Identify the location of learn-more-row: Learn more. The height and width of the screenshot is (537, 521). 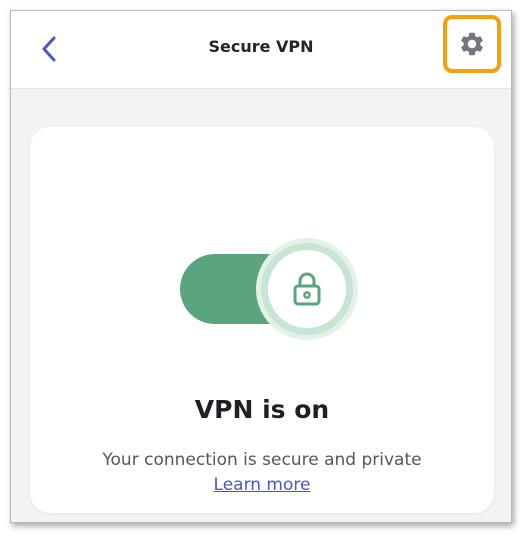
(262, 485).